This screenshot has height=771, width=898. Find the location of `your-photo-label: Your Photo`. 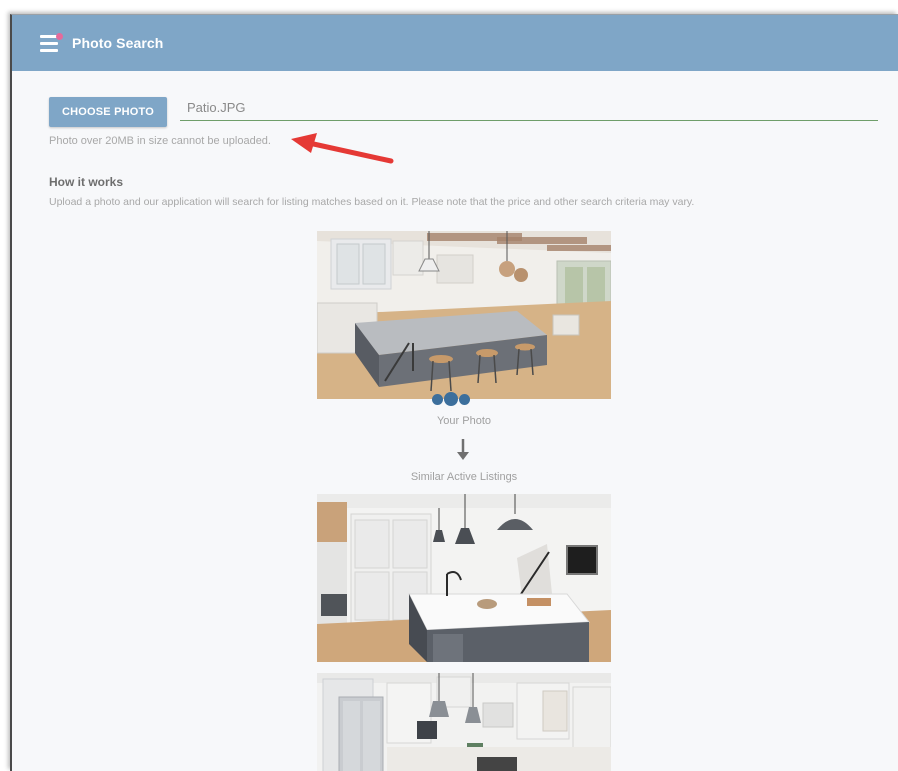

your-photo-label: Your Photo is located at coordinates (464, 421).